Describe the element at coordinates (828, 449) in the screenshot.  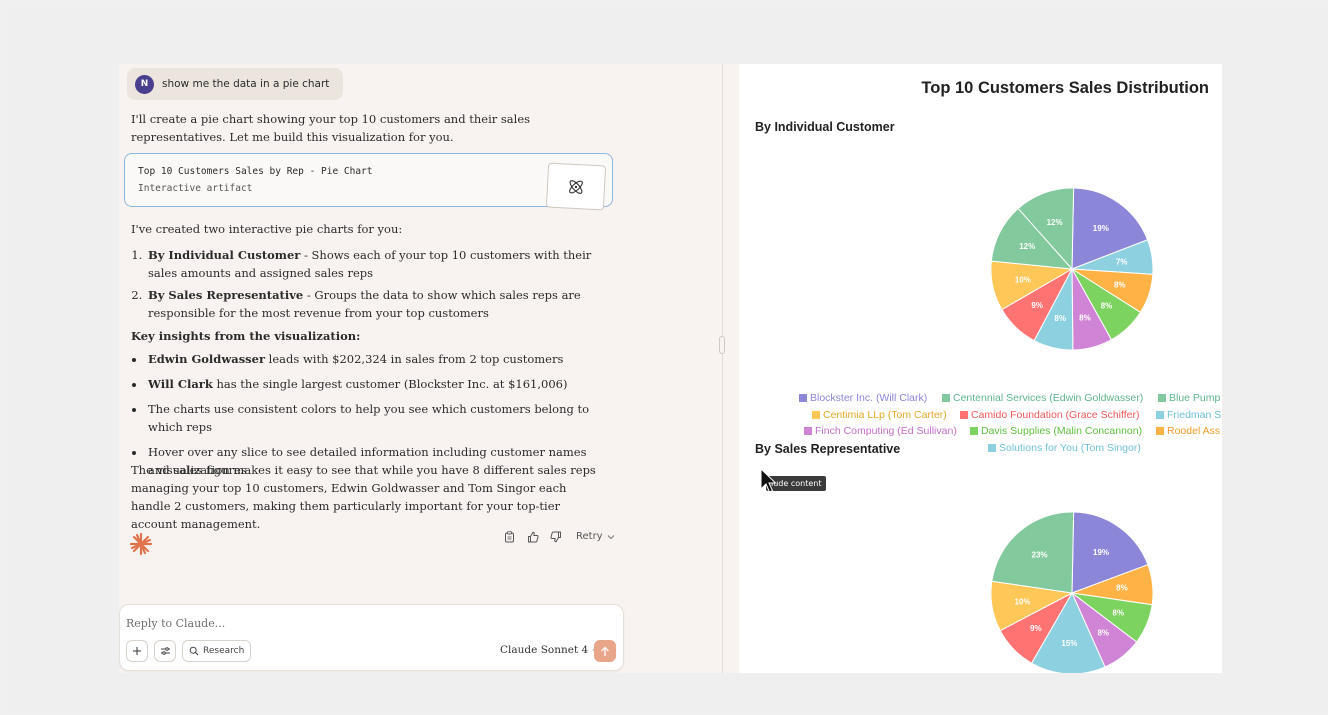
I see `section-title-rep: By Sales Representative` at that location.